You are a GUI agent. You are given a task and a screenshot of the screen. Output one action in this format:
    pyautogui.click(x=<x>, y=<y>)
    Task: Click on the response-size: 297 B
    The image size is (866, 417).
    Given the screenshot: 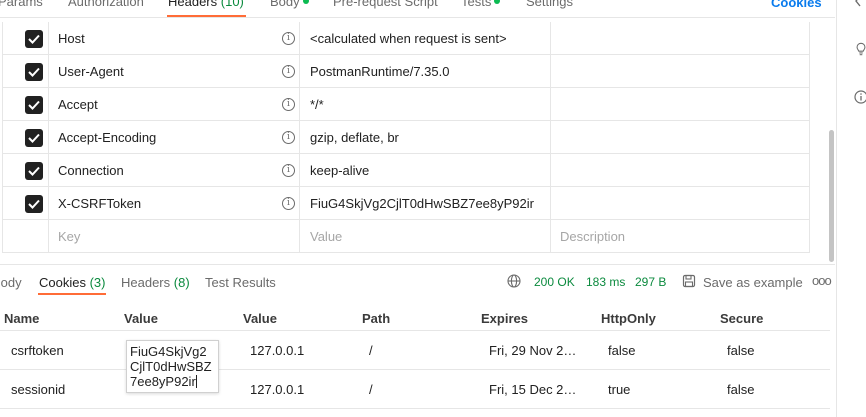 What is the action you would take?
    pyautogui.click(x=650, y=282)
    